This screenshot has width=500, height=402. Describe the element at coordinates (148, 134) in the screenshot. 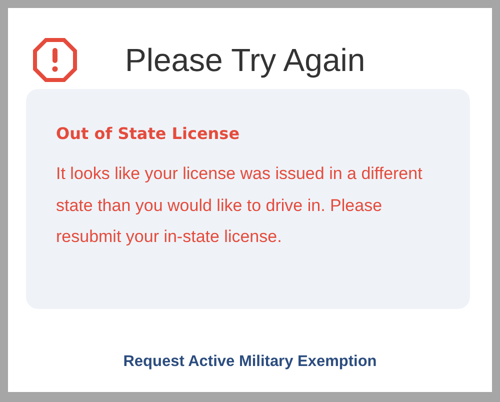

I see `error-heading: Out of State License` at that location.